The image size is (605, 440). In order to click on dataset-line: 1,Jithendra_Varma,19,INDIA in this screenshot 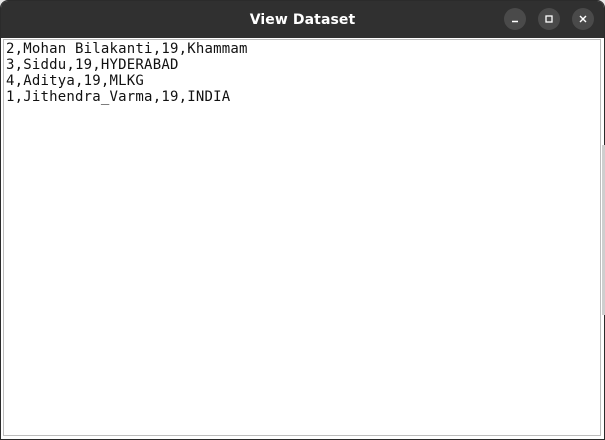, I will do `click(118, 97)`.